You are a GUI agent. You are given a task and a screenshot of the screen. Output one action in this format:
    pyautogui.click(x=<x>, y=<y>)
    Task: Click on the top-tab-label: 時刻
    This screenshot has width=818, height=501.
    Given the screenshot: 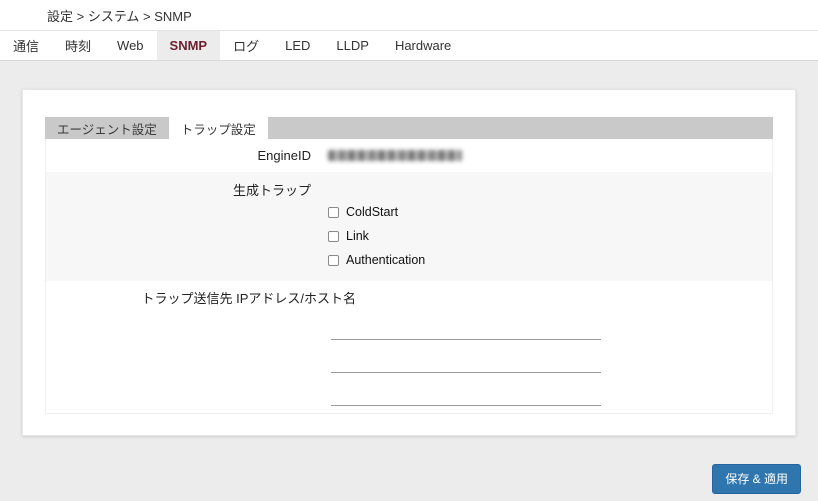 What is the action you would take?
    pyautogui.click(x=78, y=46)
    